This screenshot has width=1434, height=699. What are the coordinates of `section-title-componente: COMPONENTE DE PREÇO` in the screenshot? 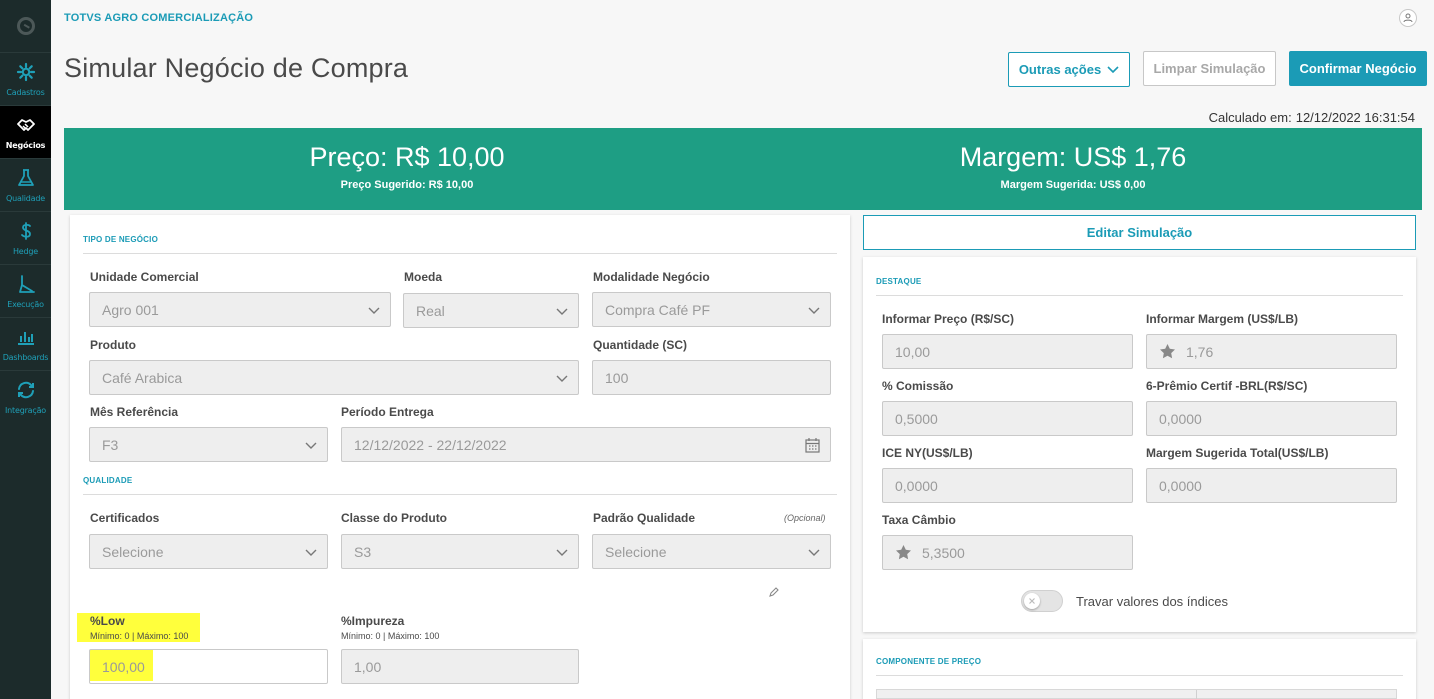 It's located at (929, 661).